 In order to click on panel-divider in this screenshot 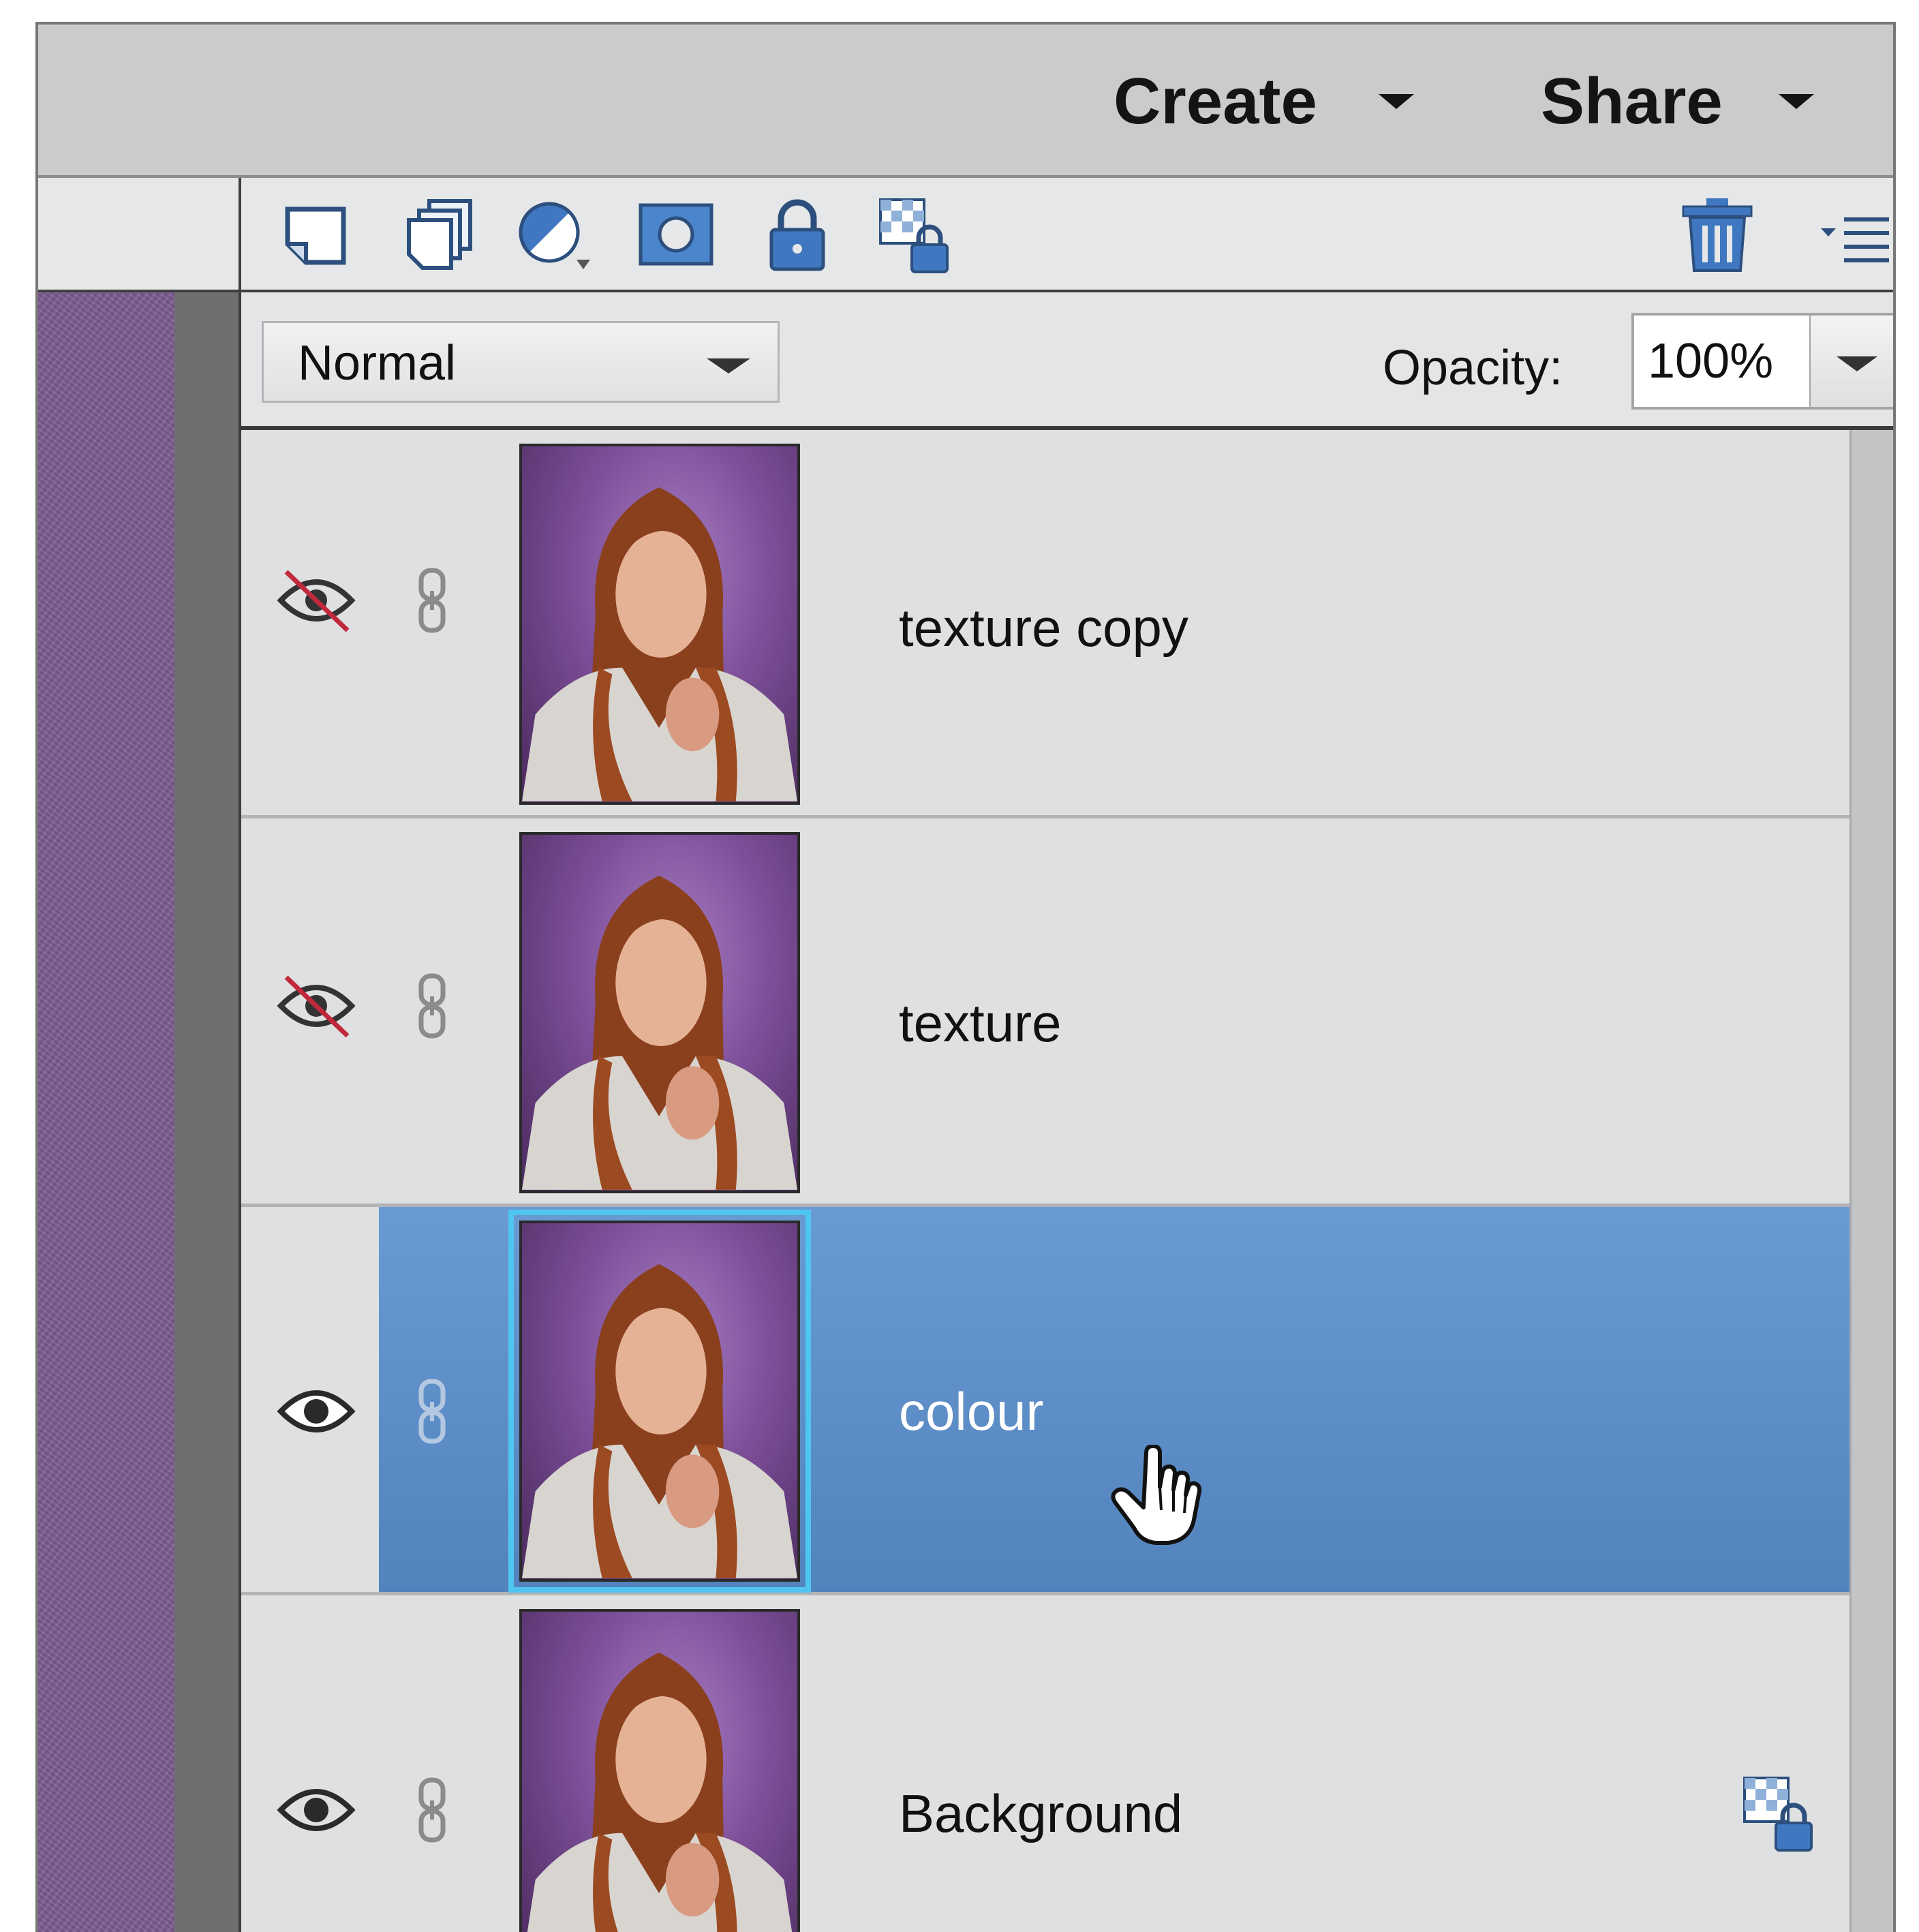, I will do `click(207, 1112)`.